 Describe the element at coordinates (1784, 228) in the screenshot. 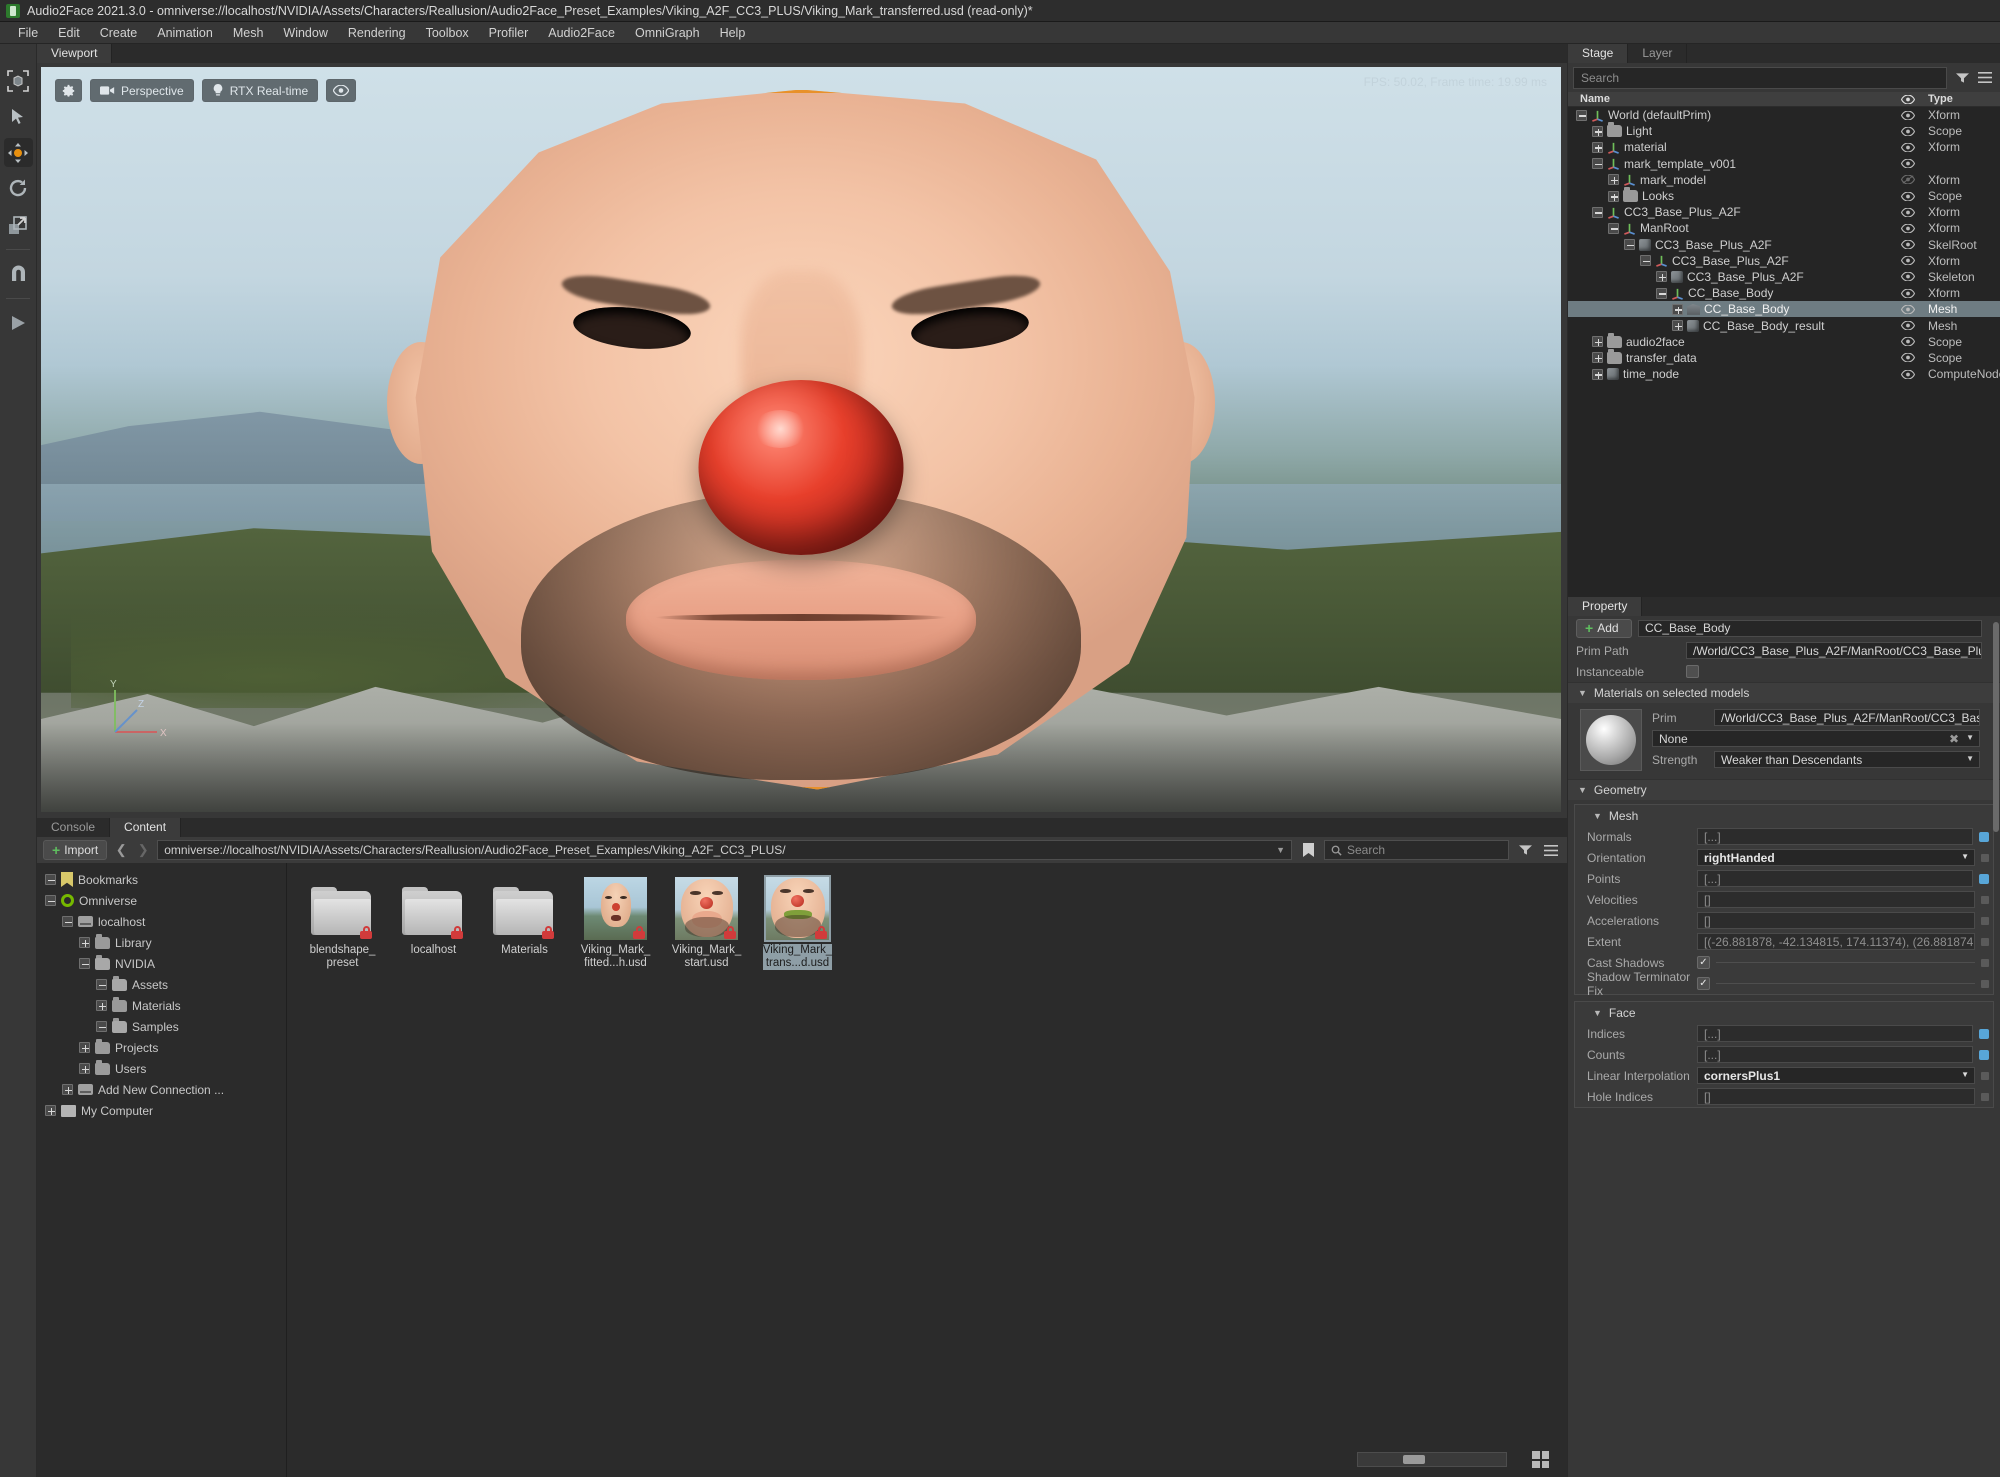

I see `stage-row: ManRoot Xform` at that location.